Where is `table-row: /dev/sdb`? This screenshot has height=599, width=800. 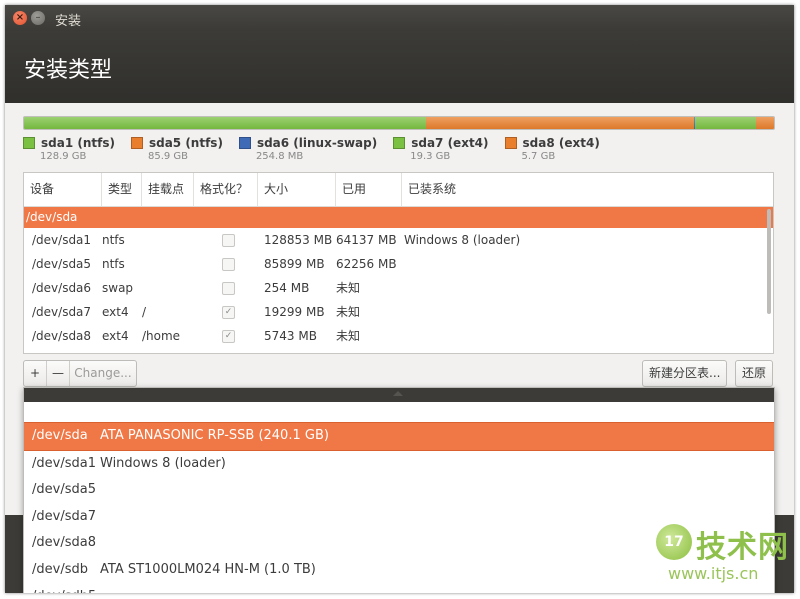 table-row: /dev/sdb is located at coordinates (398, 350).